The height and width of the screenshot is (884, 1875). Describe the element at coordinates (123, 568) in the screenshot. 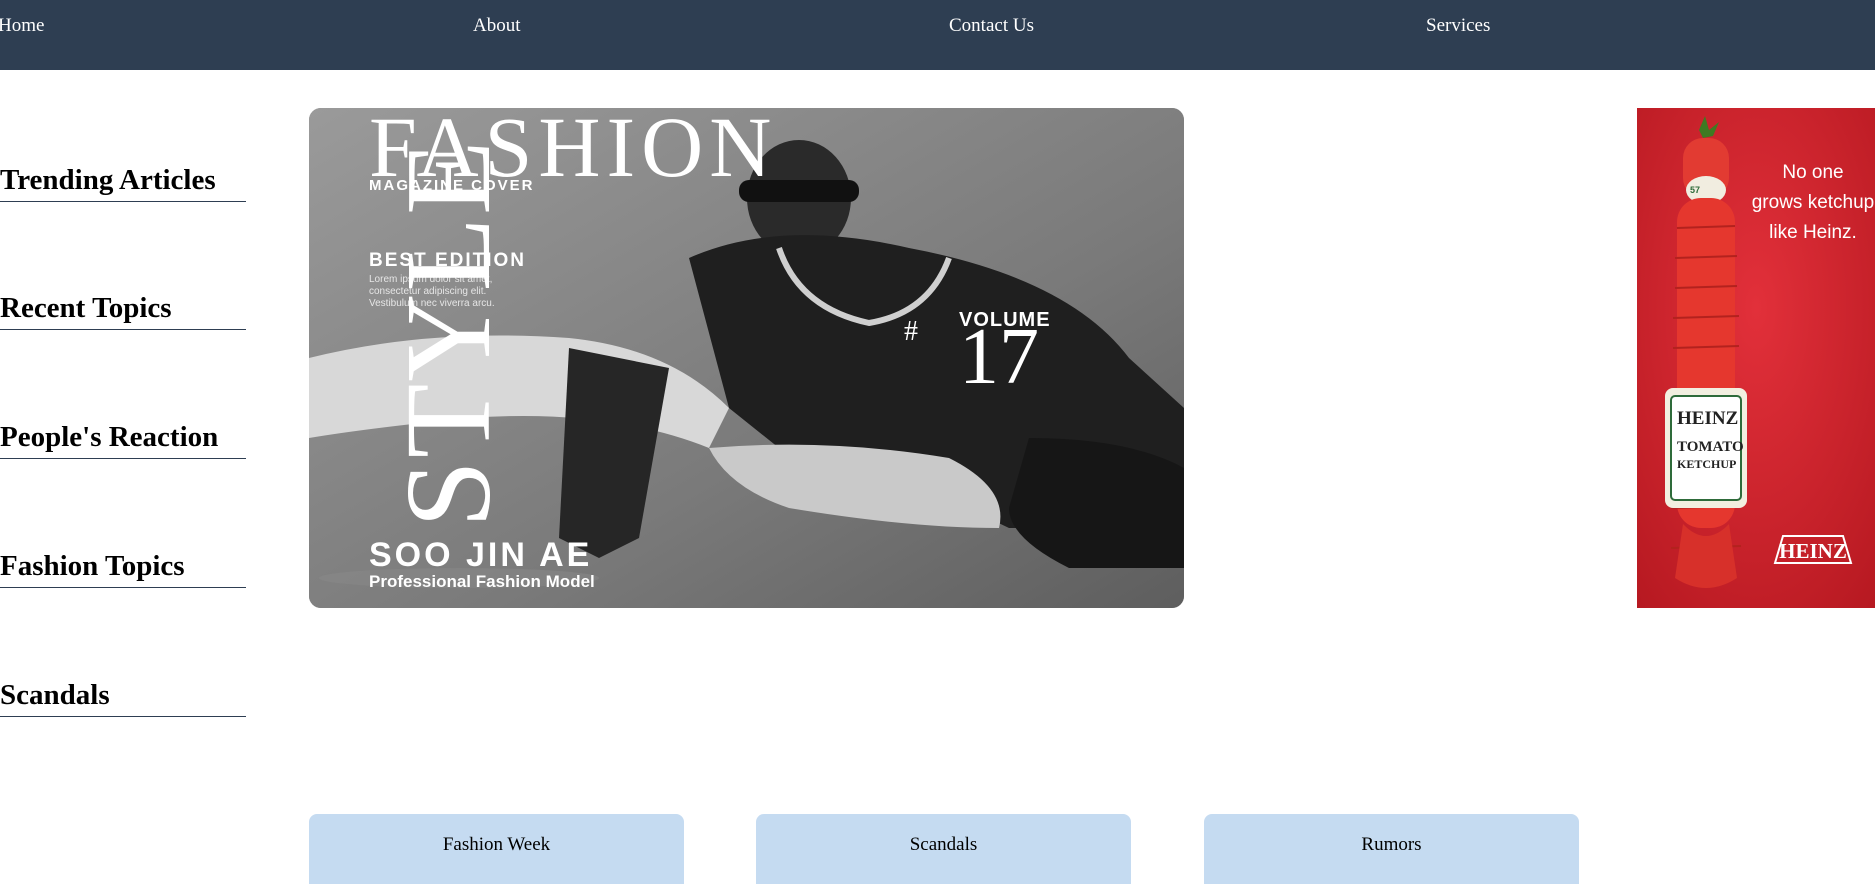

I see `sidebar-item-fashion-topics: Fashion Topics` at that location.